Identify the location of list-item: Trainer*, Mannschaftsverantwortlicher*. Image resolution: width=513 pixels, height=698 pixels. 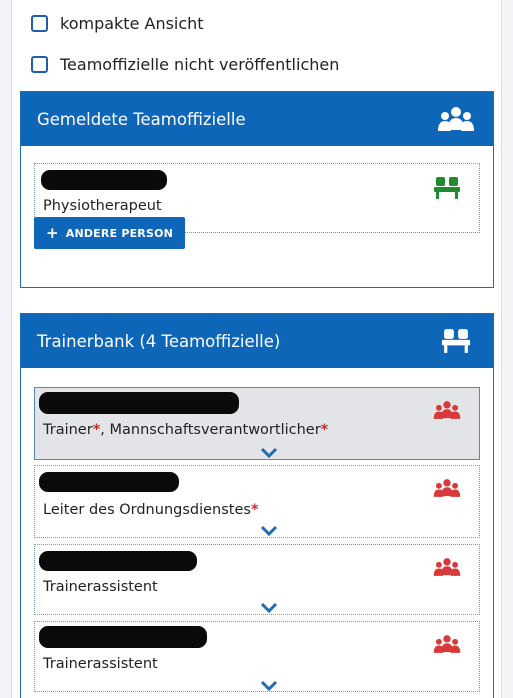
(257, 423).